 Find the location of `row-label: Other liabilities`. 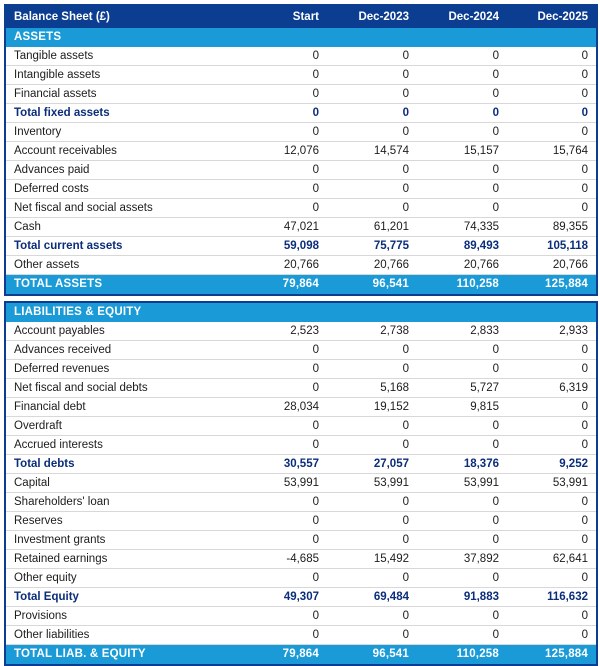

row-label: Other liabilities is located at coordinates (121, 635).